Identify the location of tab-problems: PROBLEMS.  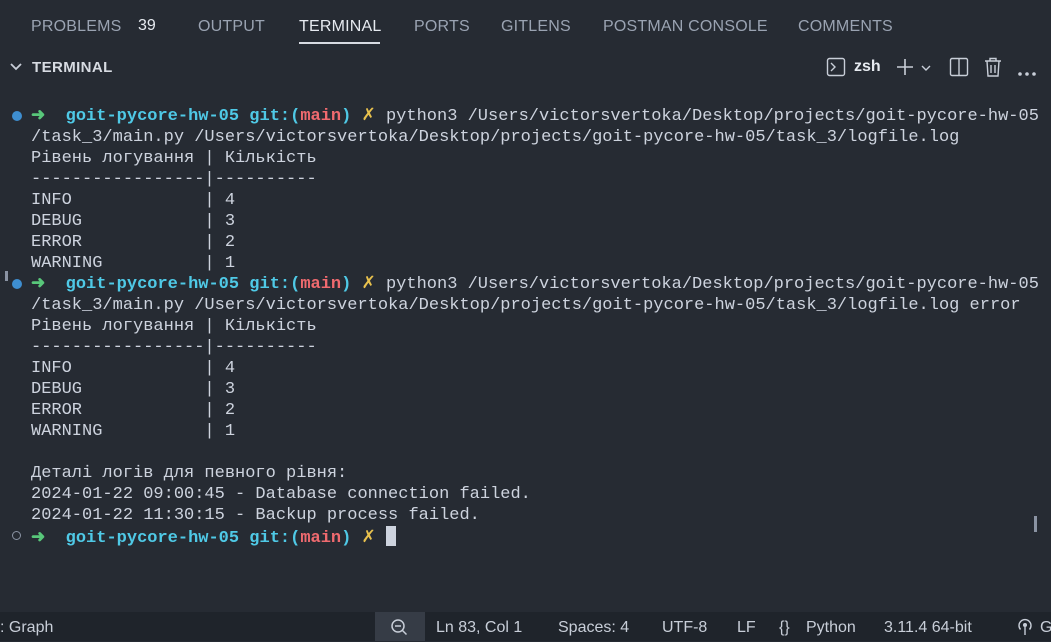
(76, 27).